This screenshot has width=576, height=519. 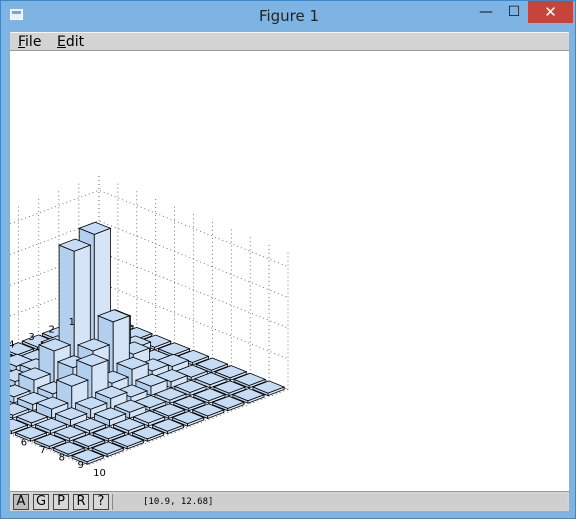 What do you see at coordinates (514, 12) in the screenshot?
I see `maximize-button: ☐` at bounding box center [514, 12].